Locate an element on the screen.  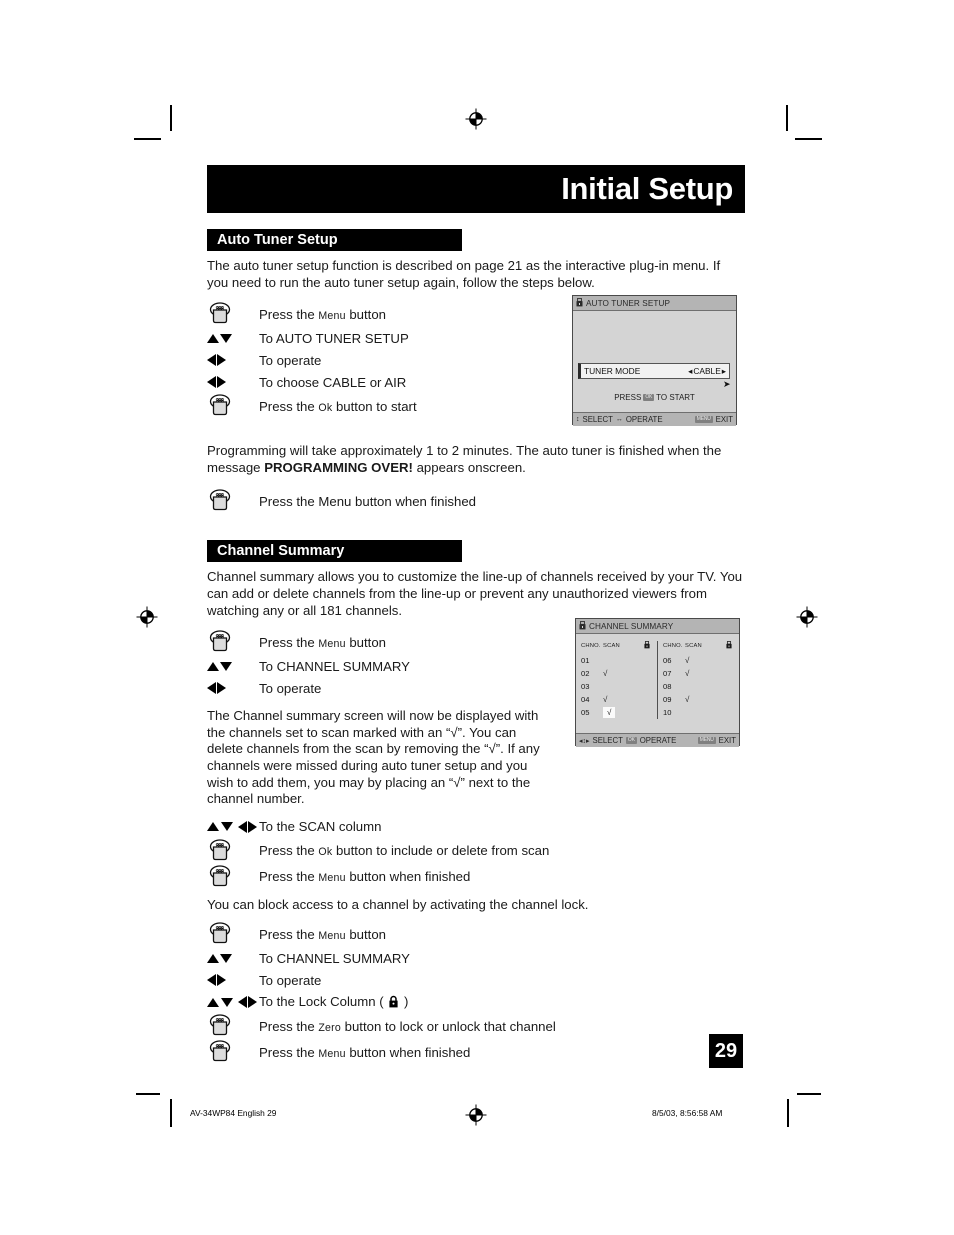
osd-footer-bar: ◂↕▸ SELECT OK OPERATE MENU EXIT is located at coordinates (657, 740).